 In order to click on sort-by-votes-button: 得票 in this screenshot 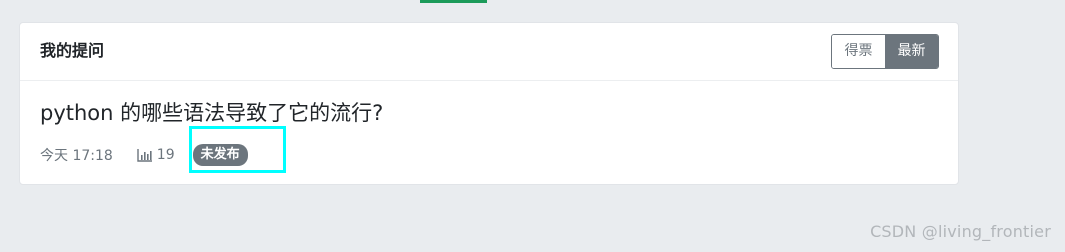, I will do `click(858, 51)`.